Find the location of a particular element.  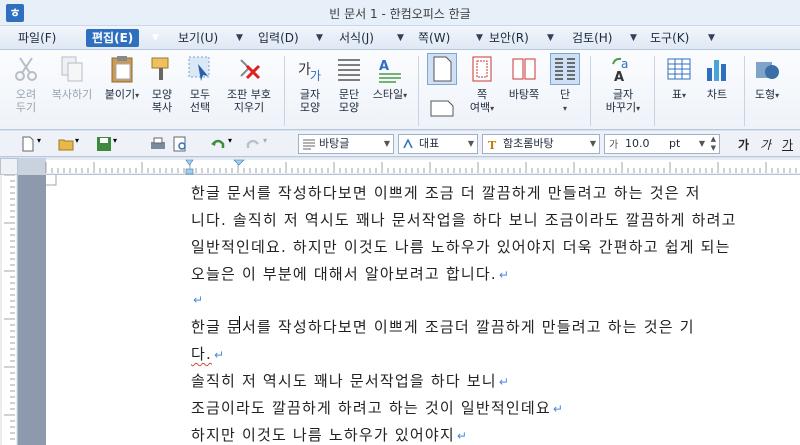

format-copy-button: 모양 복사 is located at coordinates (162, 84).